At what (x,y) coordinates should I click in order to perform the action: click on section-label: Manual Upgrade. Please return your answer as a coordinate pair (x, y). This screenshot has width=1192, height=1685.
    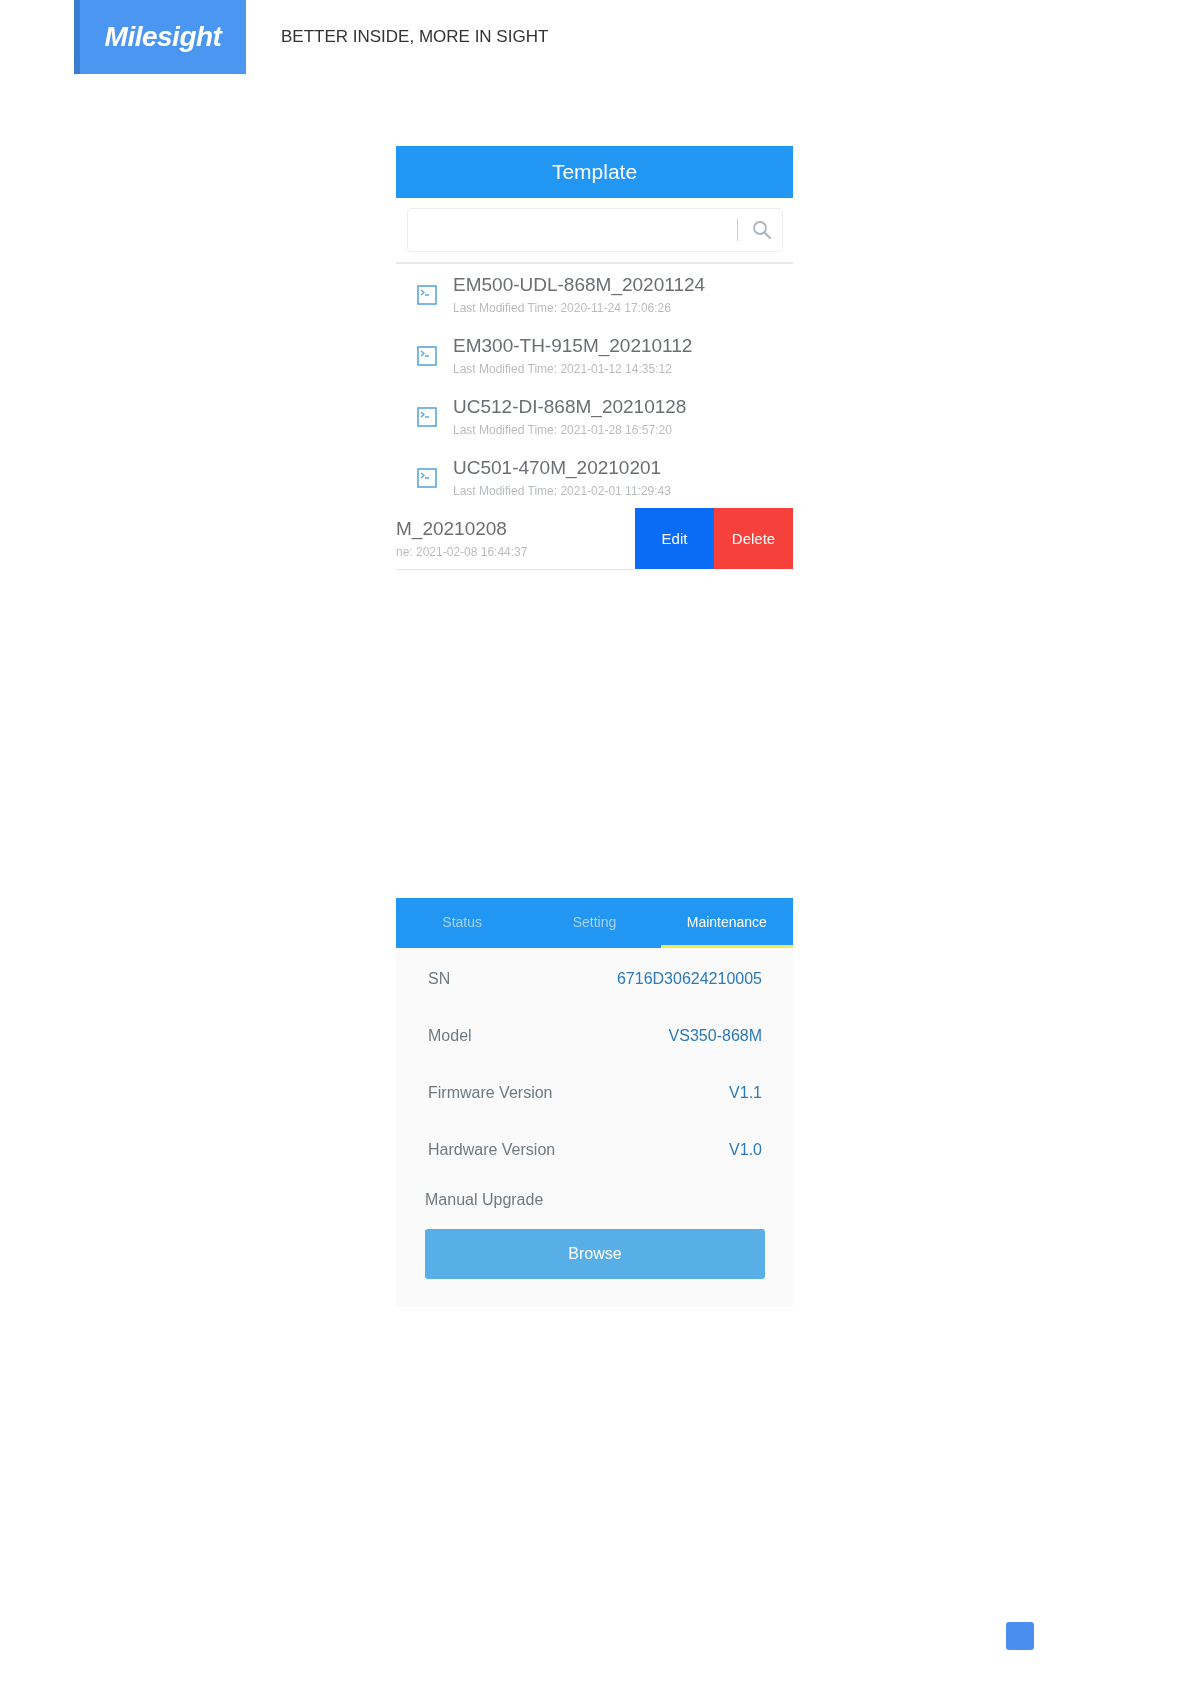
    Looking at the image, I should click on (485, 1200).